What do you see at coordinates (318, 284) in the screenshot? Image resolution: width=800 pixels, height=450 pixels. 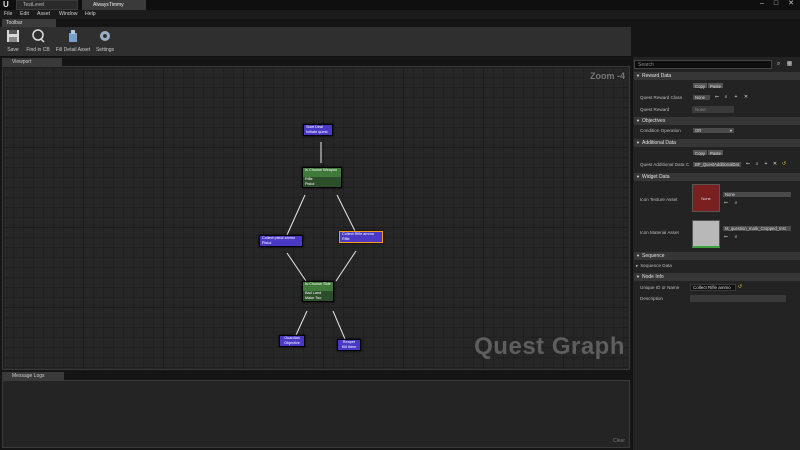 I see `node-choose-side-title: Is Choose Side` at bounding box center [318, 284].